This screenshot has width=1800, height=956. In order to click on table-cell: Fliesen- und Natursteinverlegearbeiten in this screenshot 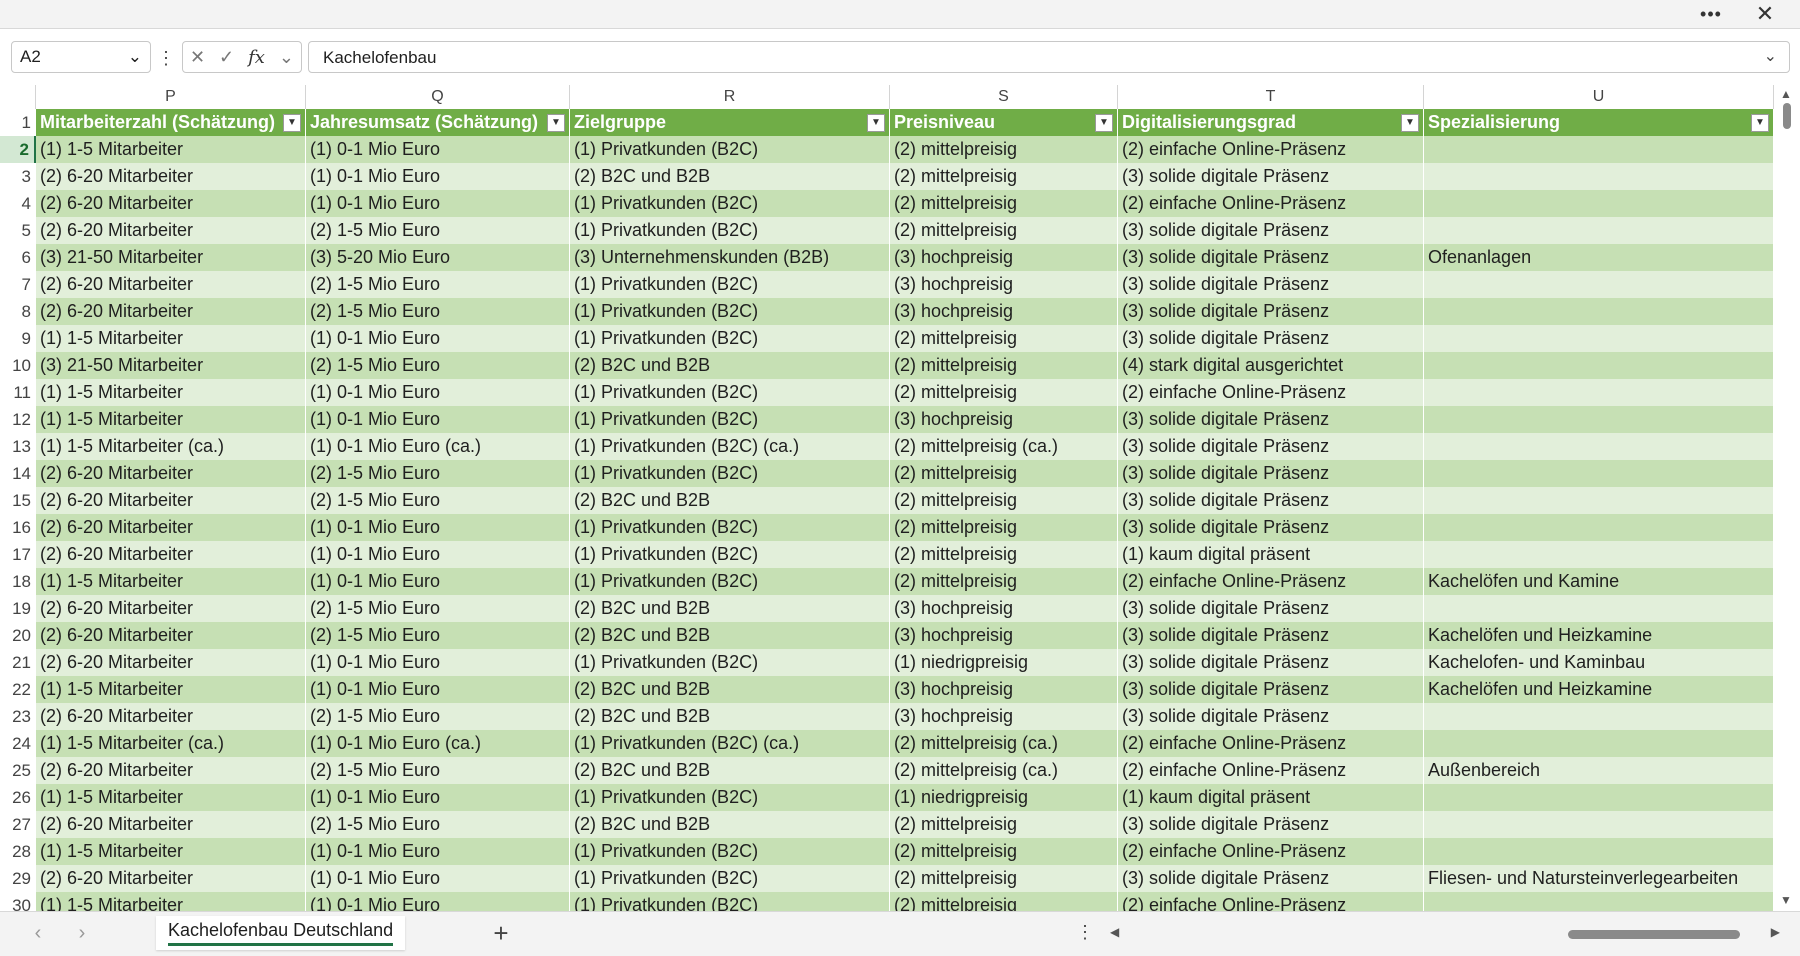, I will do `click(1599, 878)`.